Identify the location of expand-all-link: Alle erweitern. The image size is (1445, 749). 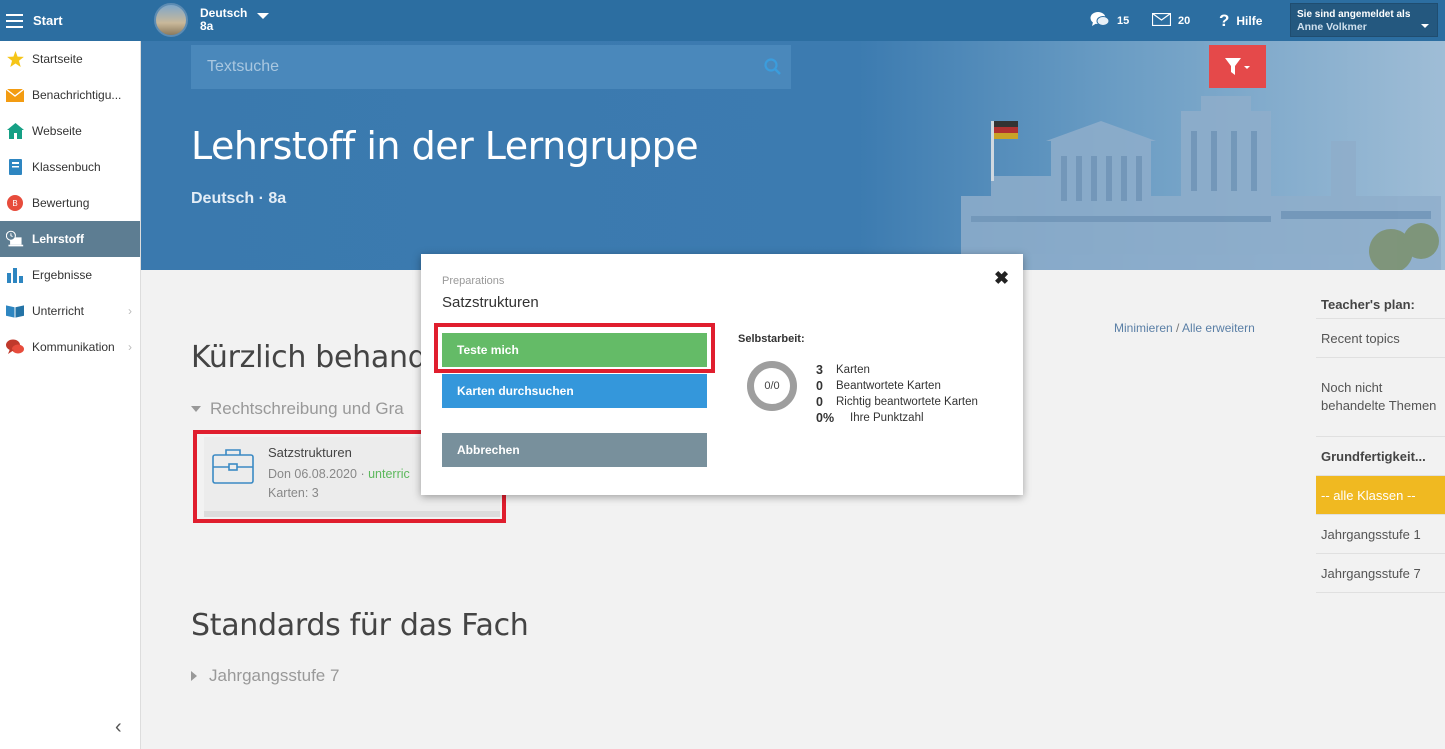
(1218, 328).